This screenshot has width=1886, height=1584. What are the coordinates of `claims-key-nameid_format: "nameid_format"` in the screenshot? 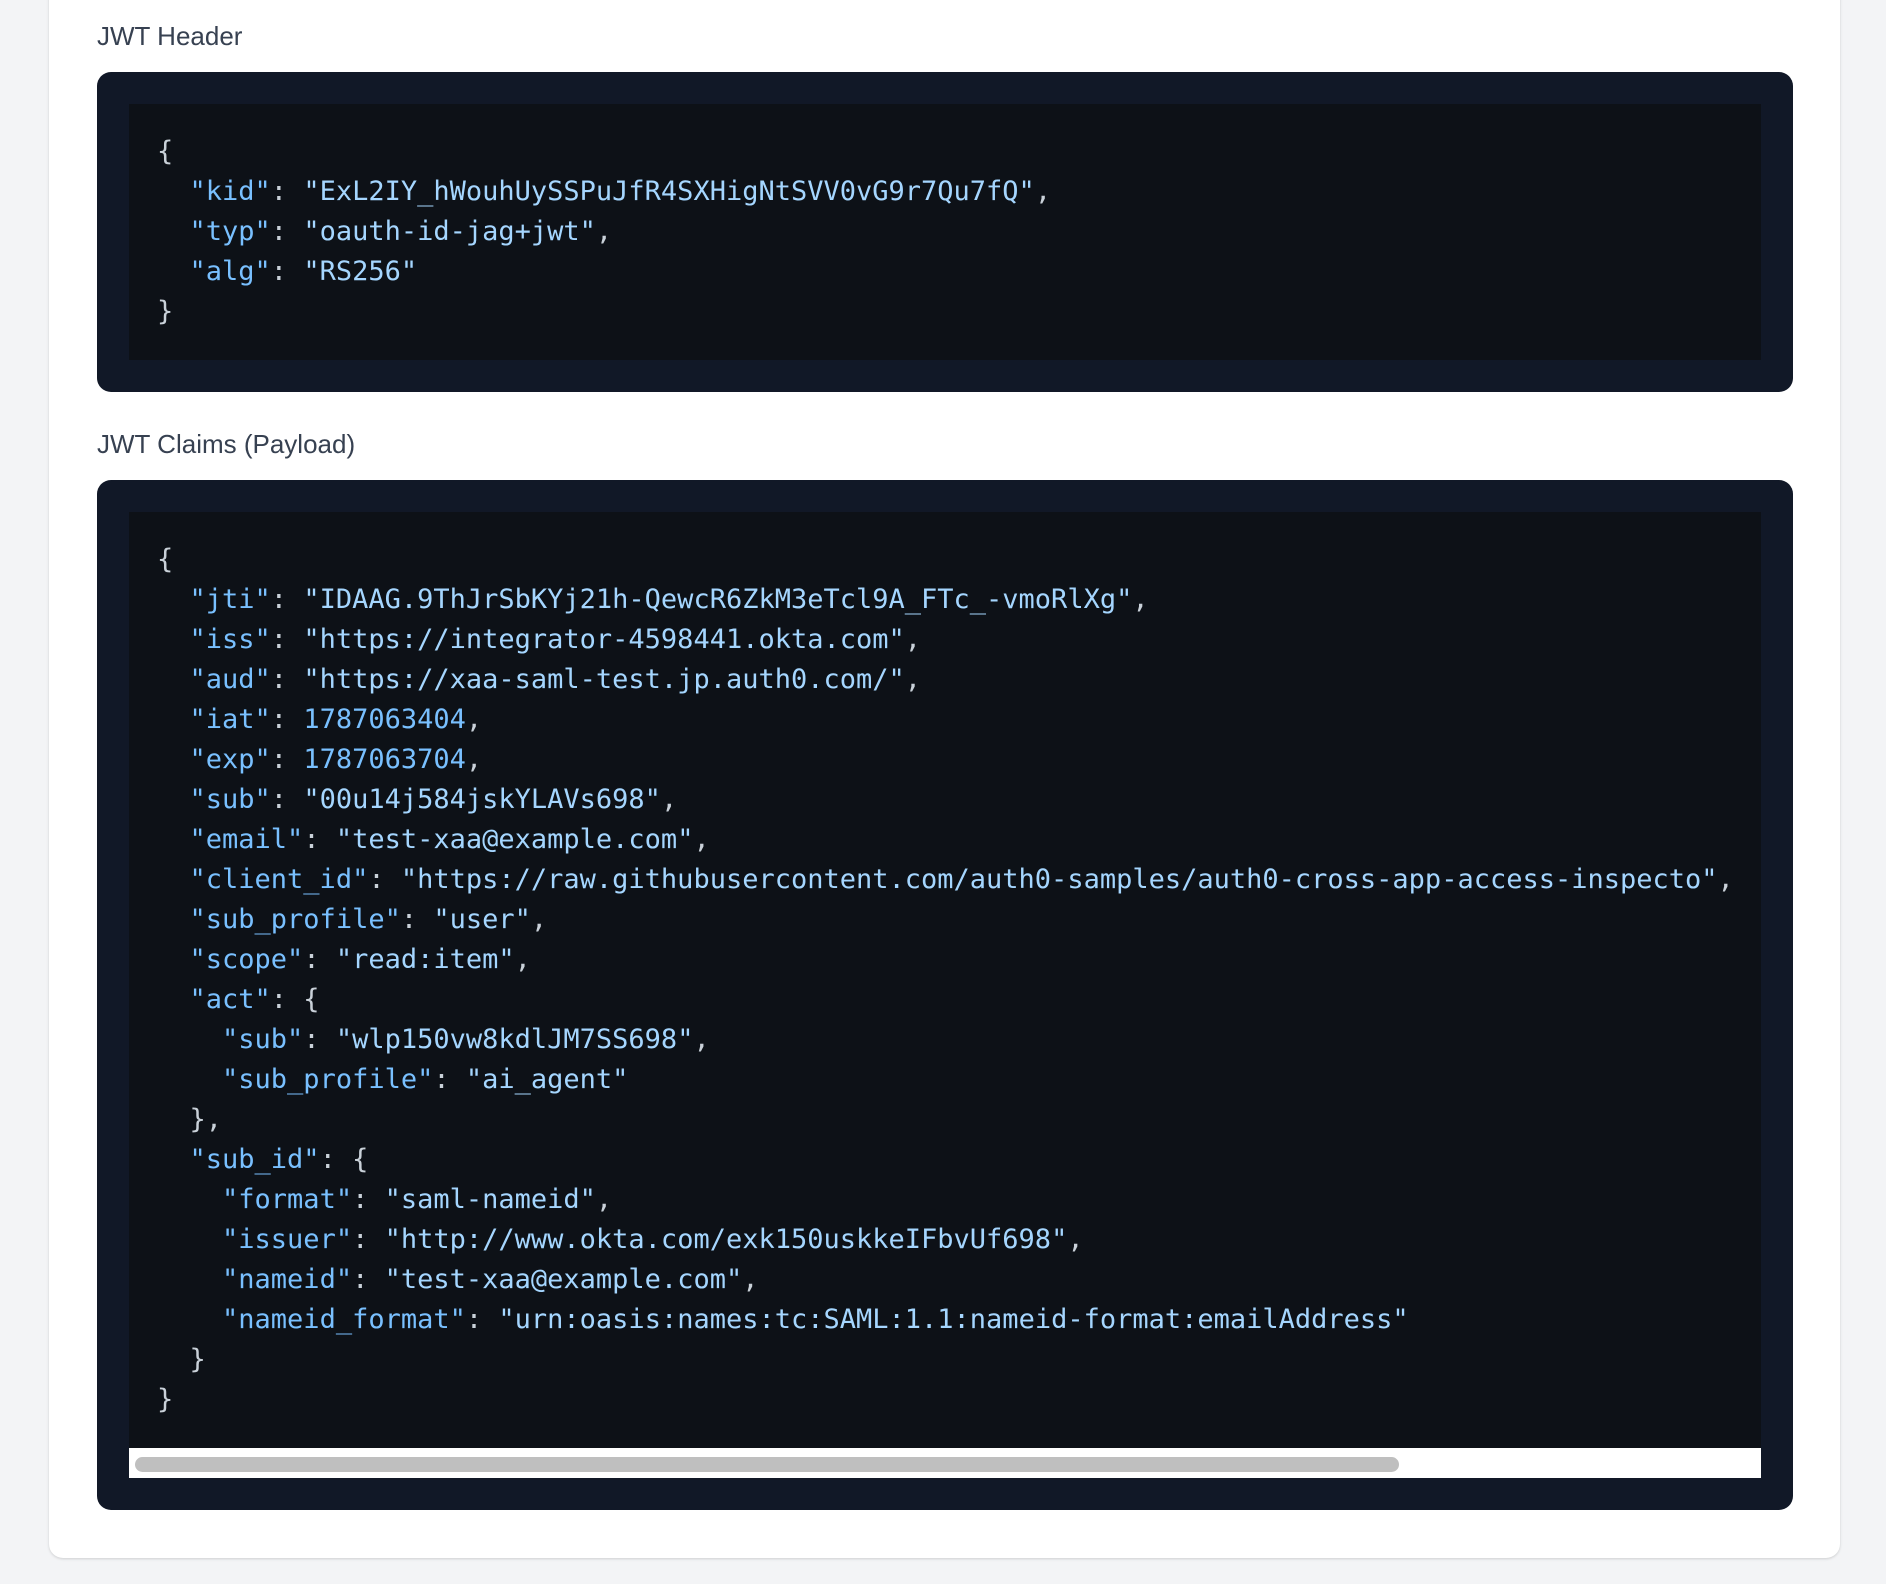 It's located at (344, 1319).